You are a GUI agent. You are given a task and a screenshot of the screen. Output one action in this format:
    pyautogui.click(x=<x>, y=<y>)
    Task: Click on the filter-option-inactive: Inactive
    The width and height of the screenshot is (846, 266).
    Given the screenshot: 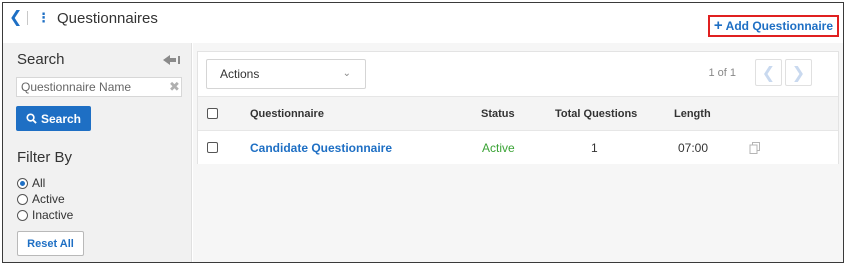 What is the action you would take?
    pyautogui.click(x=45, y=215)
    